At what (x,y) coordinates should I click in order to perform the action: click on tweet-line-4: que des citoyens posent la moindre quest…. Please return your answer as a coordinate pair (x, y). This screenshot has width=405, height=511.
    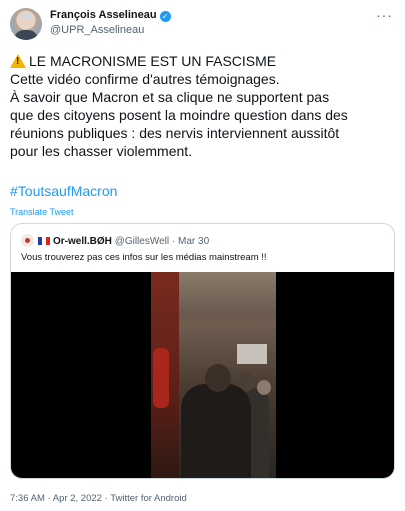
    Looking at the image, I should click on (179, 115).